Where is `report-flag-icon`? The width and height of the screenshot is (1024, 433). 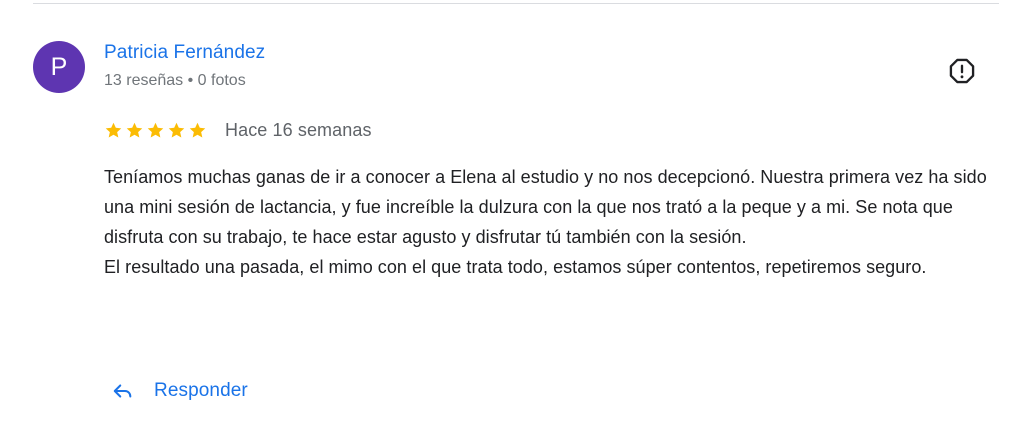
report-flag-icon is located at coordinates (962, 71).